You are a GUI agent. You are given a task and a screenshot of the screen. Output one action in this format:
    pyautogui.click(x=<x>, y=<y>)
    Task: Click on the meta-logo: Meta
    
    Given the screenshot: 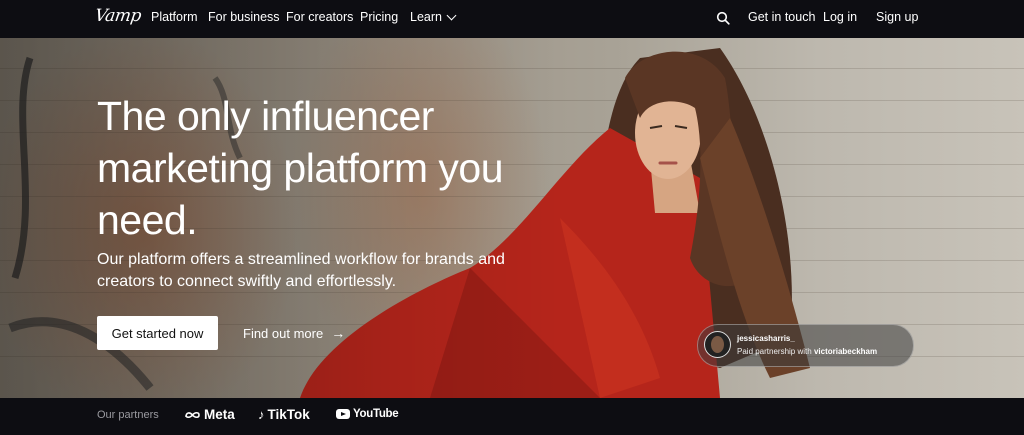 What is the action you would take?
    pyautogui.click(x=209, y=414)
    